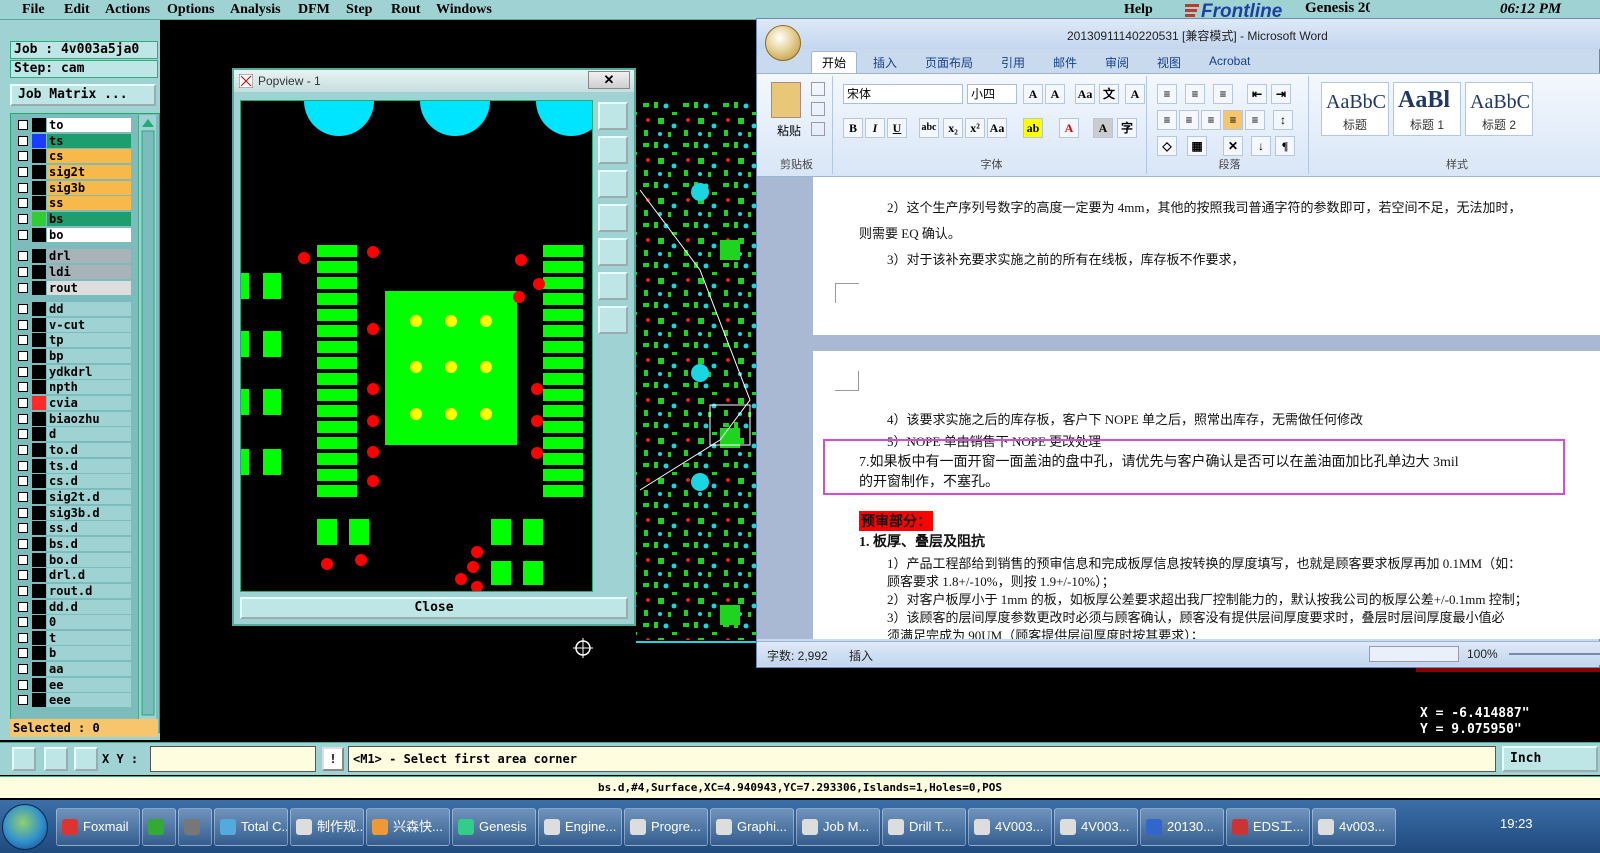 The image size is (1600, 853). I want to click on popview-close-button: Close, so click(434, 608).